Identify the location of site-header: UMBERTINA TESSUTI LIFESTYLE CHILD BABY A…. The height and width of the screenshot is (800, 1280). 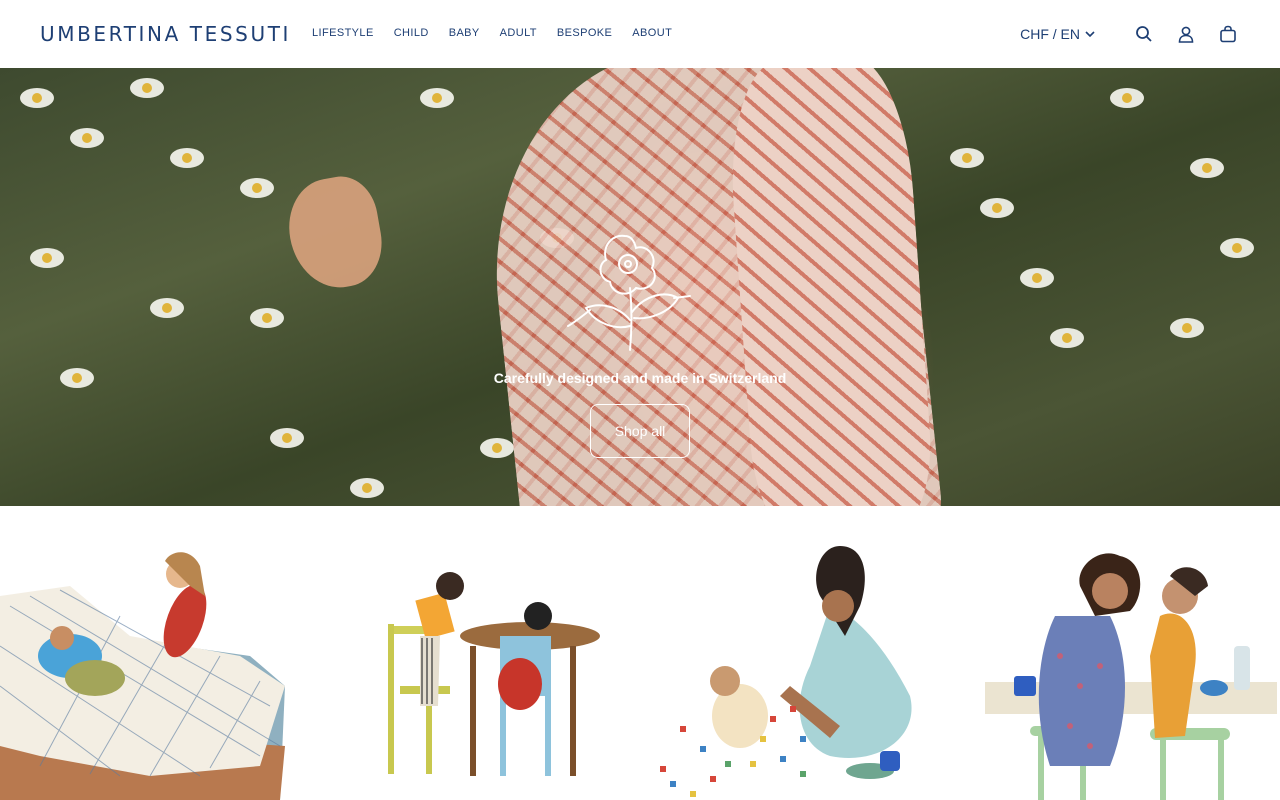
(640, 34).